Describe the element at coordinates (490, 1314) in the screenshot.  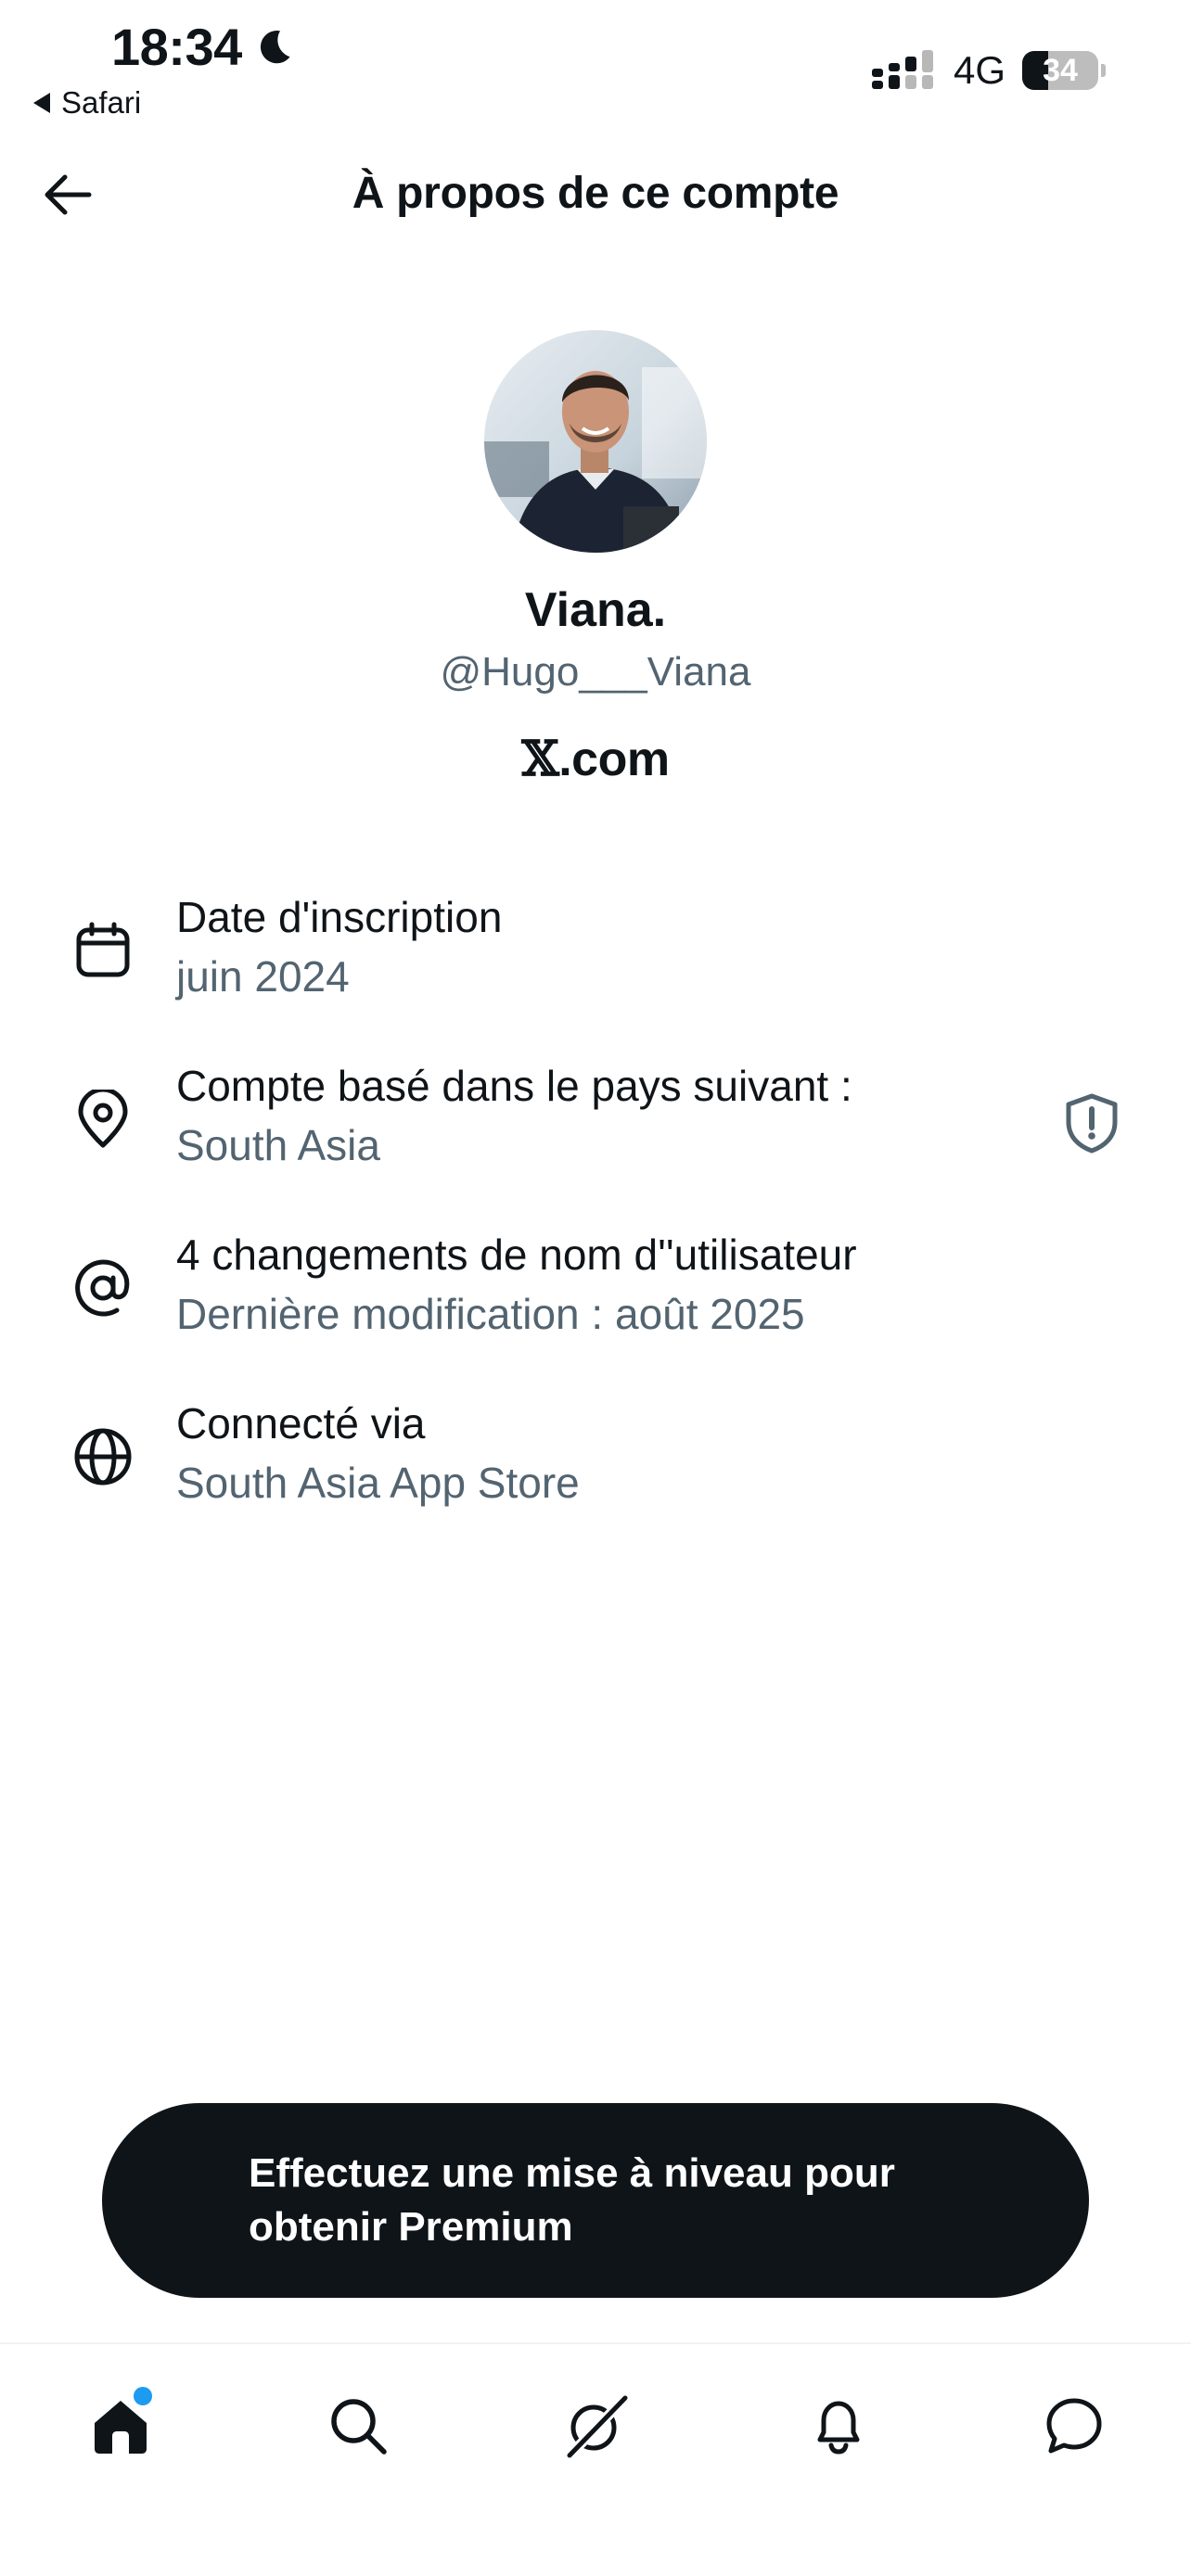
I see `info-value: Dernière modification : août 2025` at that location.